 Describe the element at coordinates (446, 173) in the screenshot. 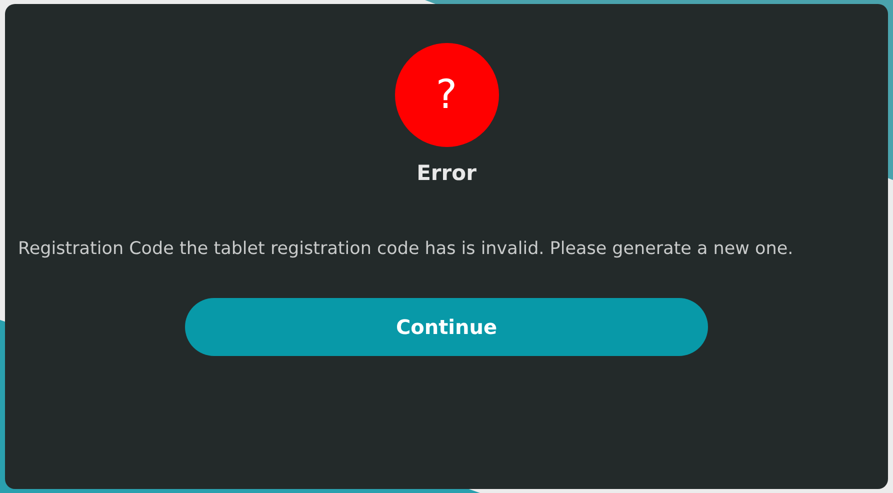

I see `dialog-title: Error` at that location.